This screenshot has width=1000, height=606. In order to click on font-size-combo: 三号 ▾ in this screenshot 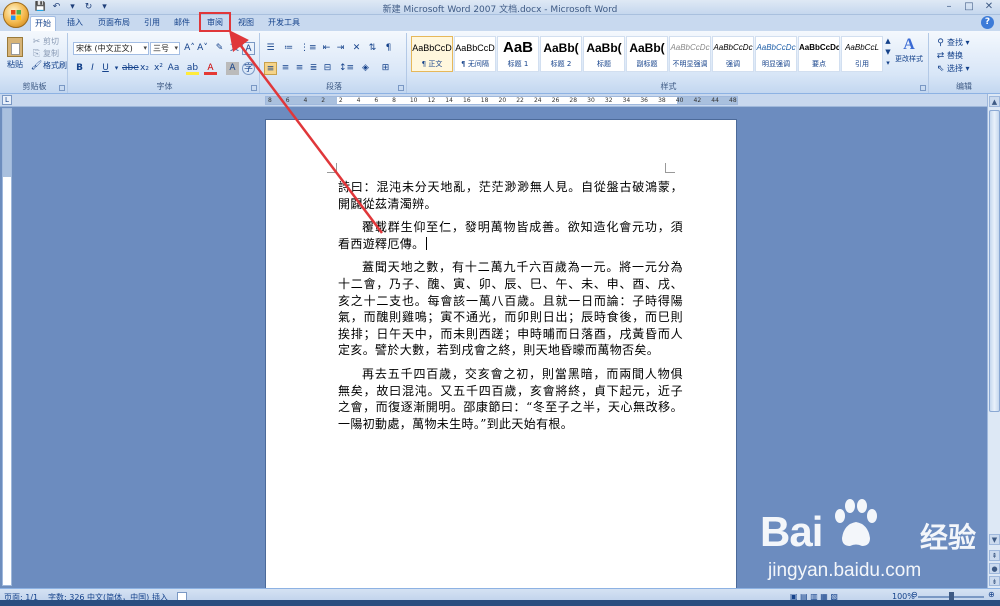, I will do `click(165, 48)`.